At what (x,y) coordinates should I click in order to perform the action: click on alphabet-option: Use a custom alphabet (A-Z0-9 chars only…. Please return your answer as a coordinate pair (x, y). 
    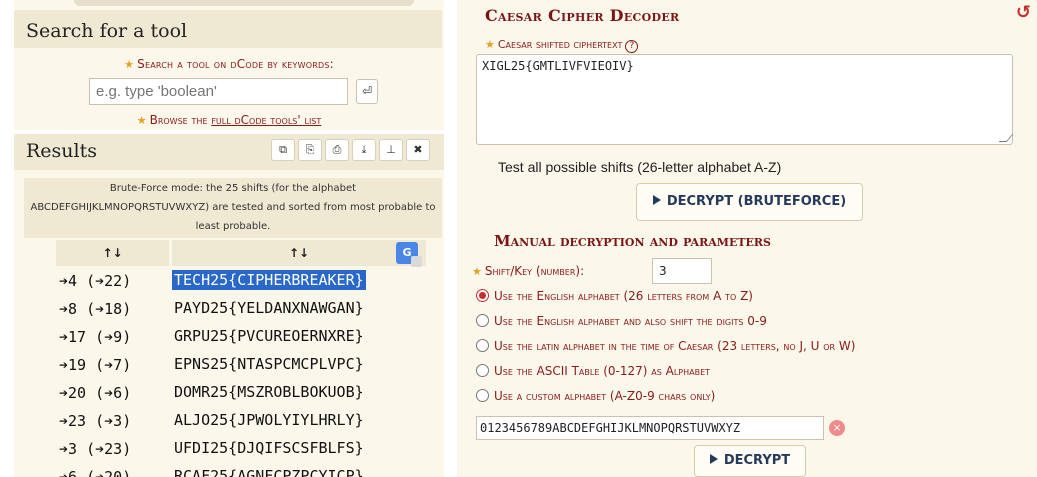
    Looking at the image, I should click on (595, 398).